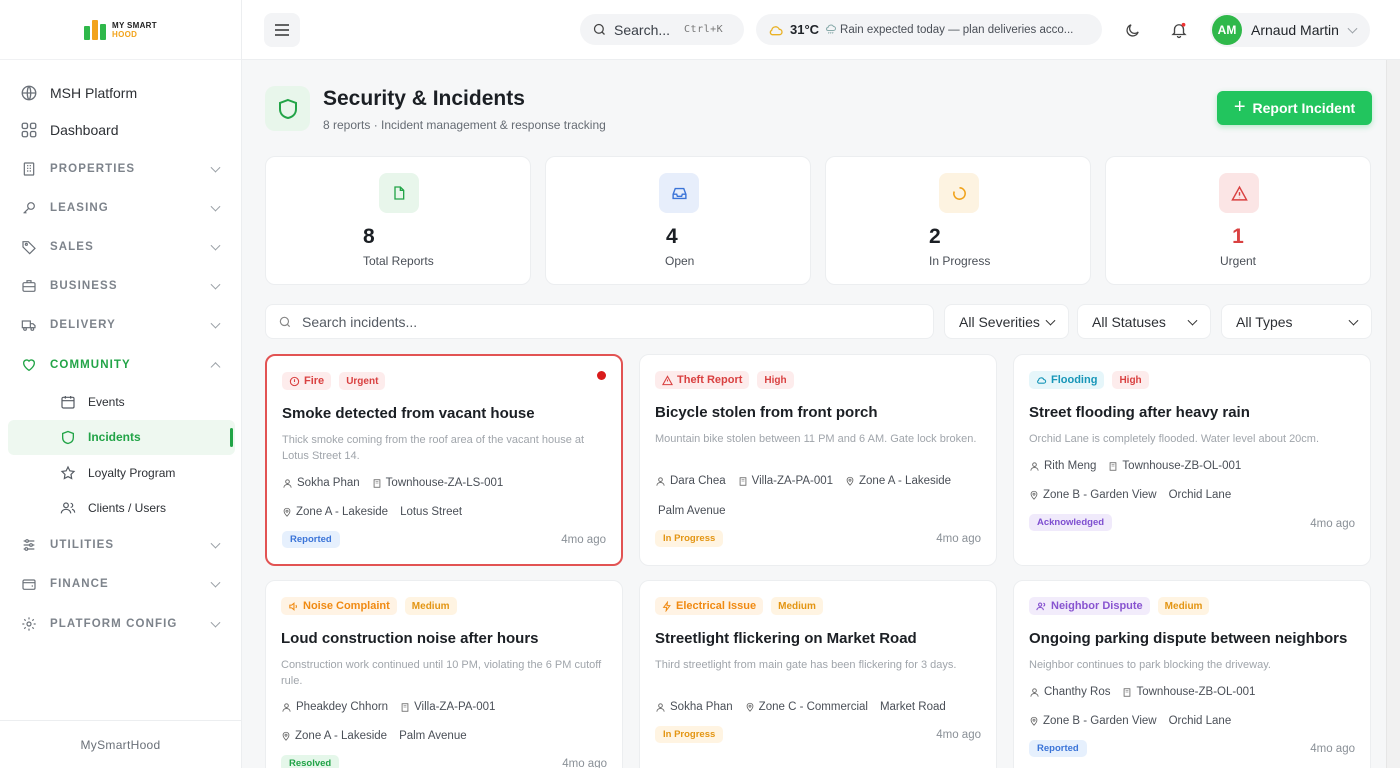  Describe the element at coordinates (95, 29) in the screenshot. I see `logo-icon` at that location.